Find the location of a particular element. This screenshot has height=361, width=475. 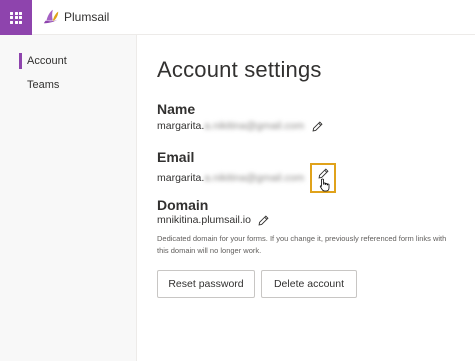

name-value-prefix: margarita. is located at coordinates (181, 126).